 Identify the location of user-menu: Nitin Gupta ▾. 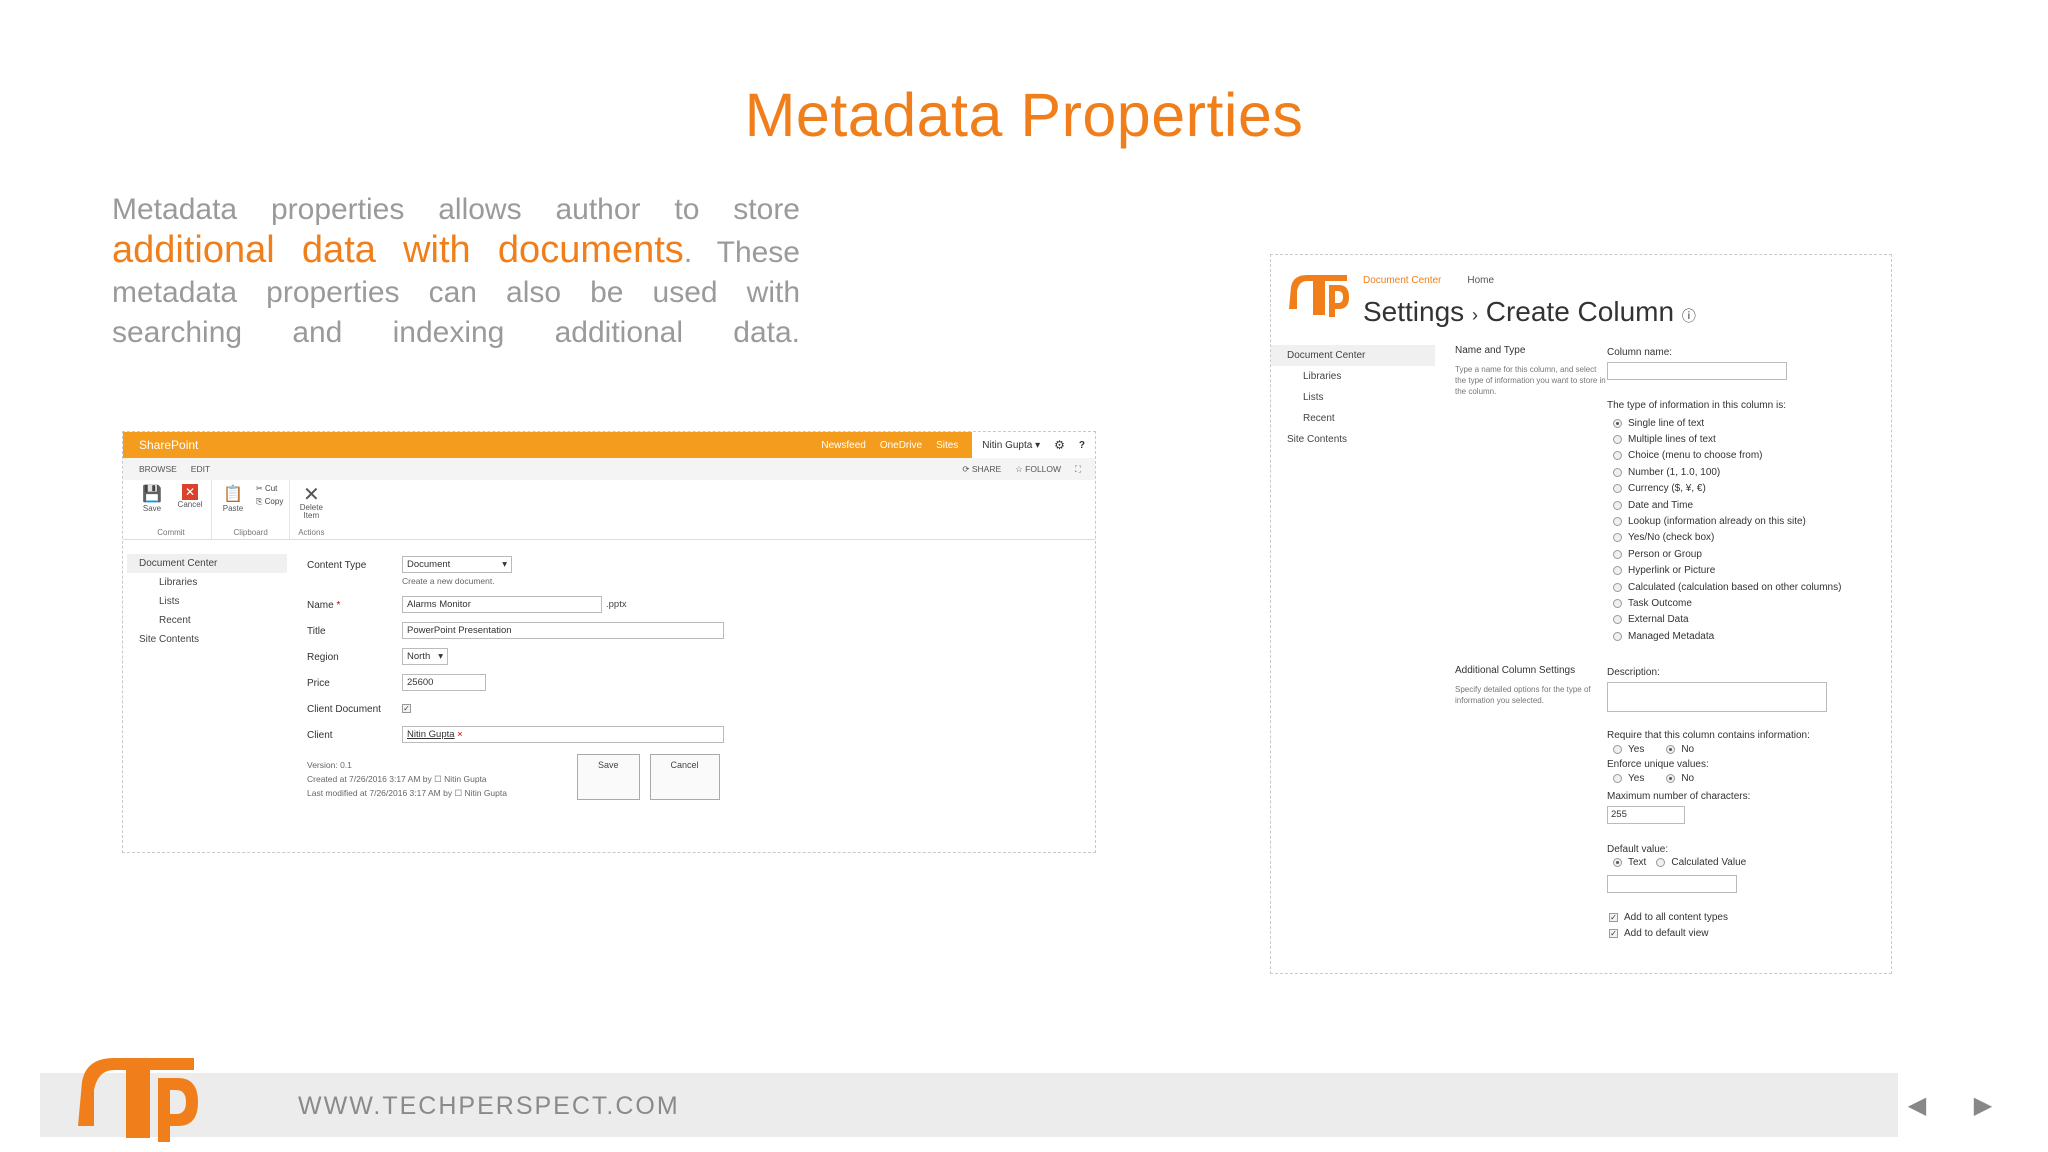
(1011, 445).